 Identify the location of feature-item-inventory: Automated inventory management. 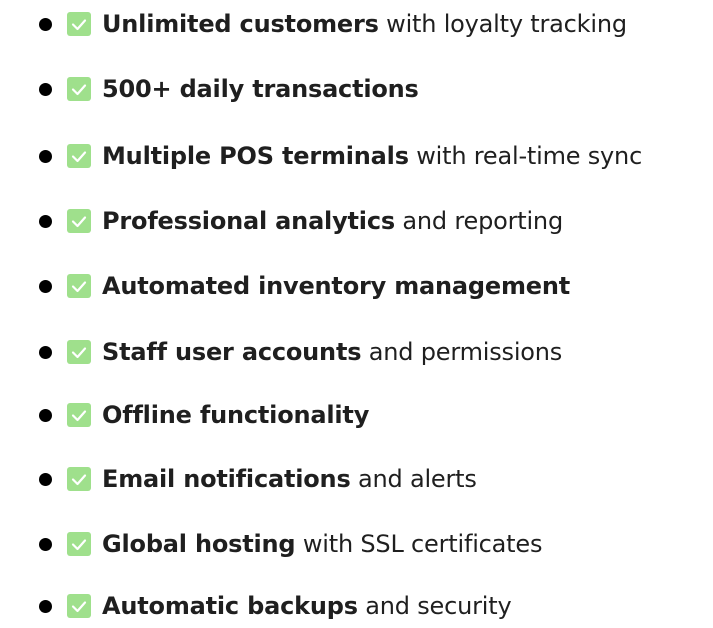
(356, 286).